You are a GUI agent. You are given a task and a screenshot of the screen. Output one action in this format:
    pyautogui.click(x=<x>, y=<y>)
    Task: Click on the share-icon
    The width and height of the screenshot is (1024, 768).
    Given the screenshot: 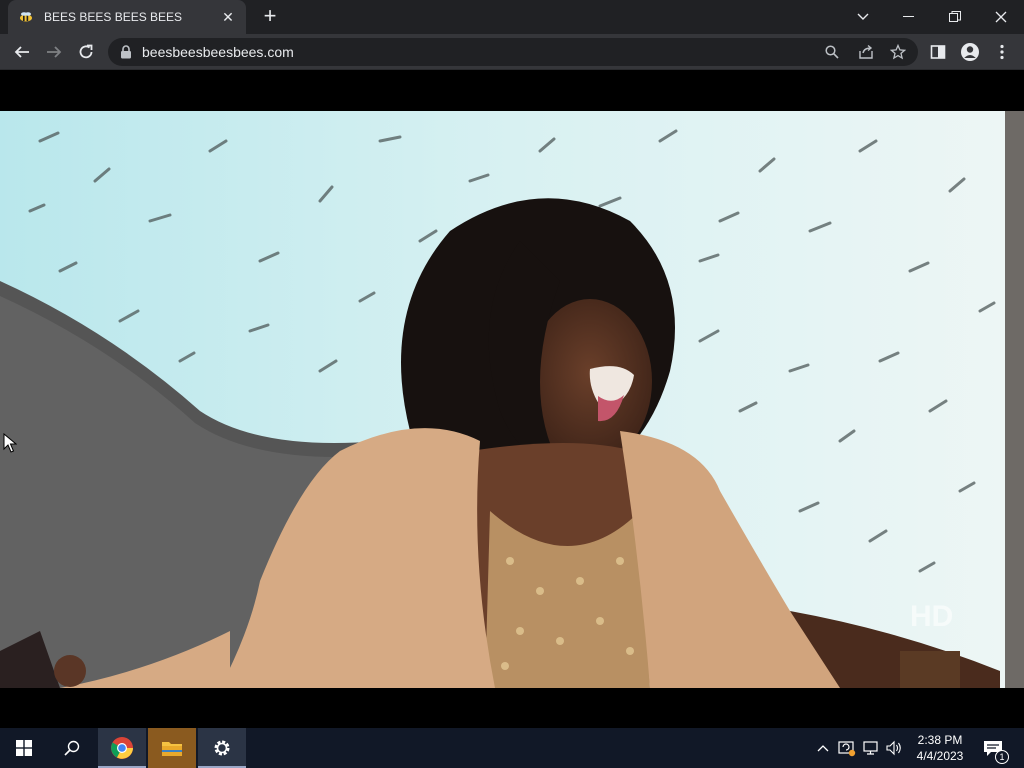 What is the action you would take?
    pyautogui.click(x=866, y=52)
    